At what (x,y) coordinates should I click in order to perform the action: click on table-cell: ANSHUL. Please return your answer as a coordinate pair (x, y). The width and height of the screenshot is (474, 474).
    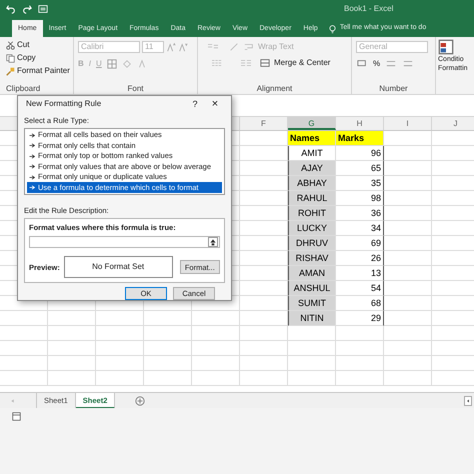
    Looking at the image, I should click on (312, 288).